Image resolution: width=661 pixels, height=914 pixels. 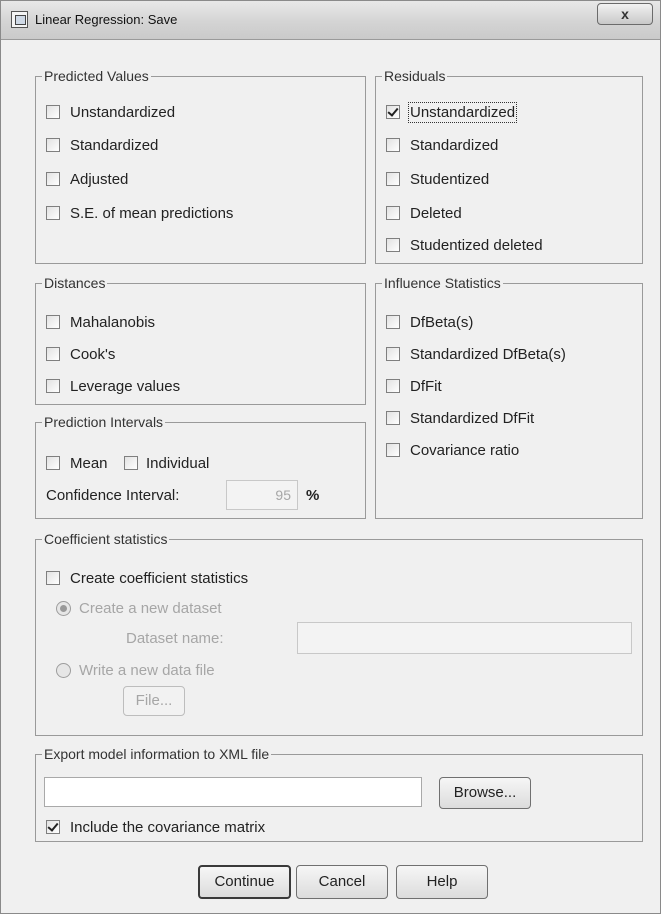 I want to click on prediction-intervals-legend: Prediction Intervals, so click(x=104, y=422).